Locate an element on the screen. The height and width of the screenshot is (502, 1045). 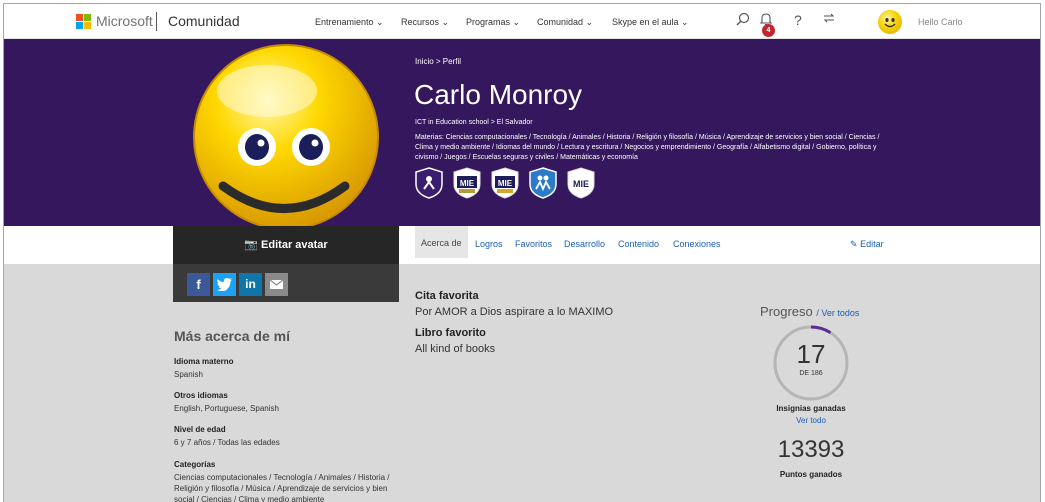
tab-acerca-de: Acerca de is located at coordinates (441, 242).